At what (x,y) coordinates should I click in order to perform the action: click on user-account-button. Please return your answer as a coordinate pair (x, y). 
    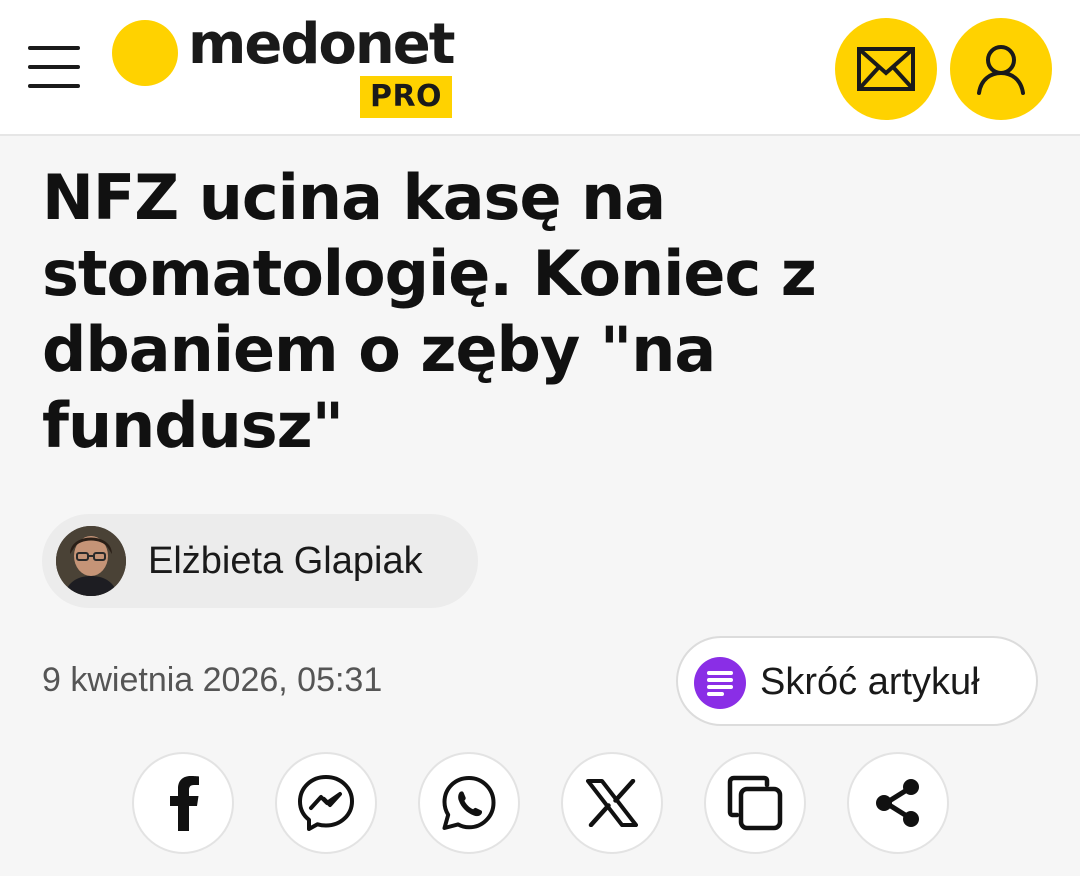
    Looking at the image, I should click on (1001, 69).